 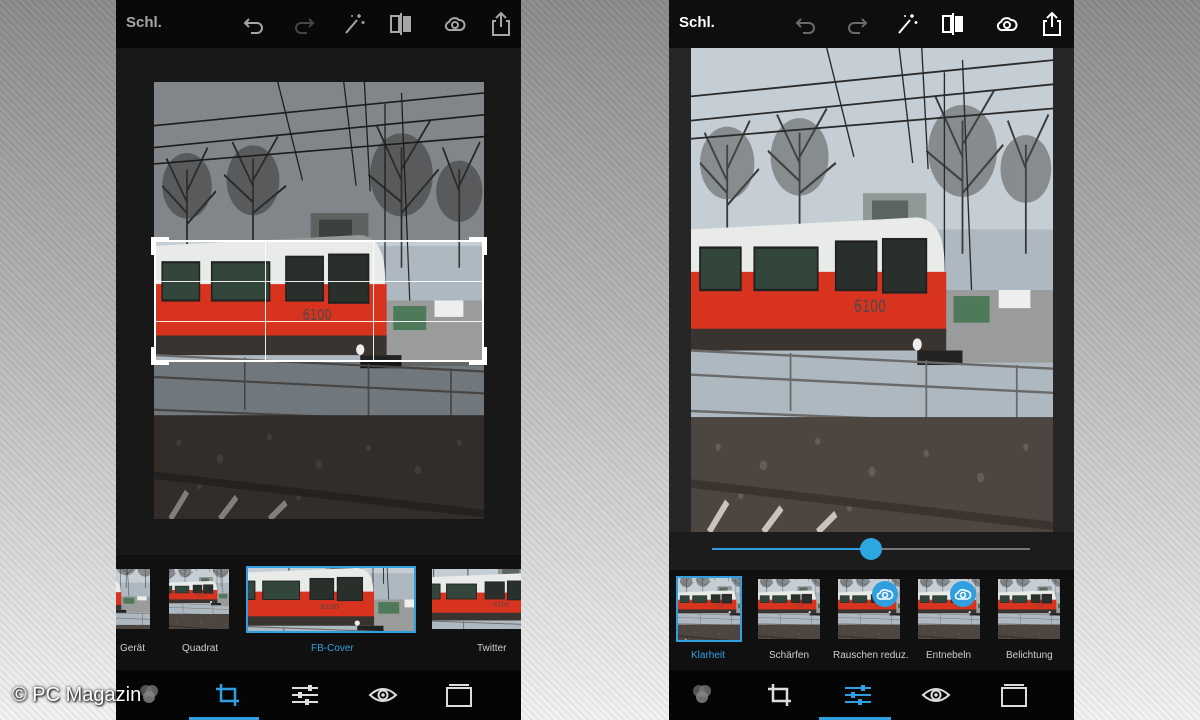 I want to click on adjustment-label: Entnebeln, so click(x=948, y=655).